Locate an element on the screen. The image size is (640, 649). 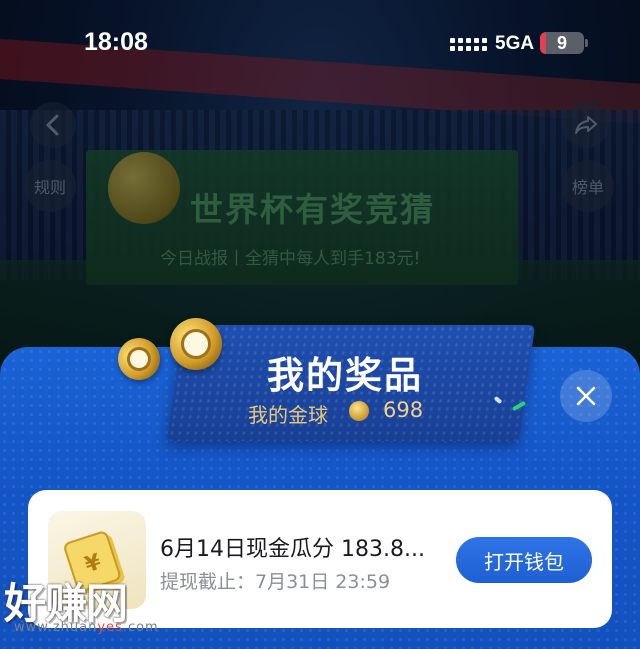
battery-level: 9 is located at coordinates (561, 42).